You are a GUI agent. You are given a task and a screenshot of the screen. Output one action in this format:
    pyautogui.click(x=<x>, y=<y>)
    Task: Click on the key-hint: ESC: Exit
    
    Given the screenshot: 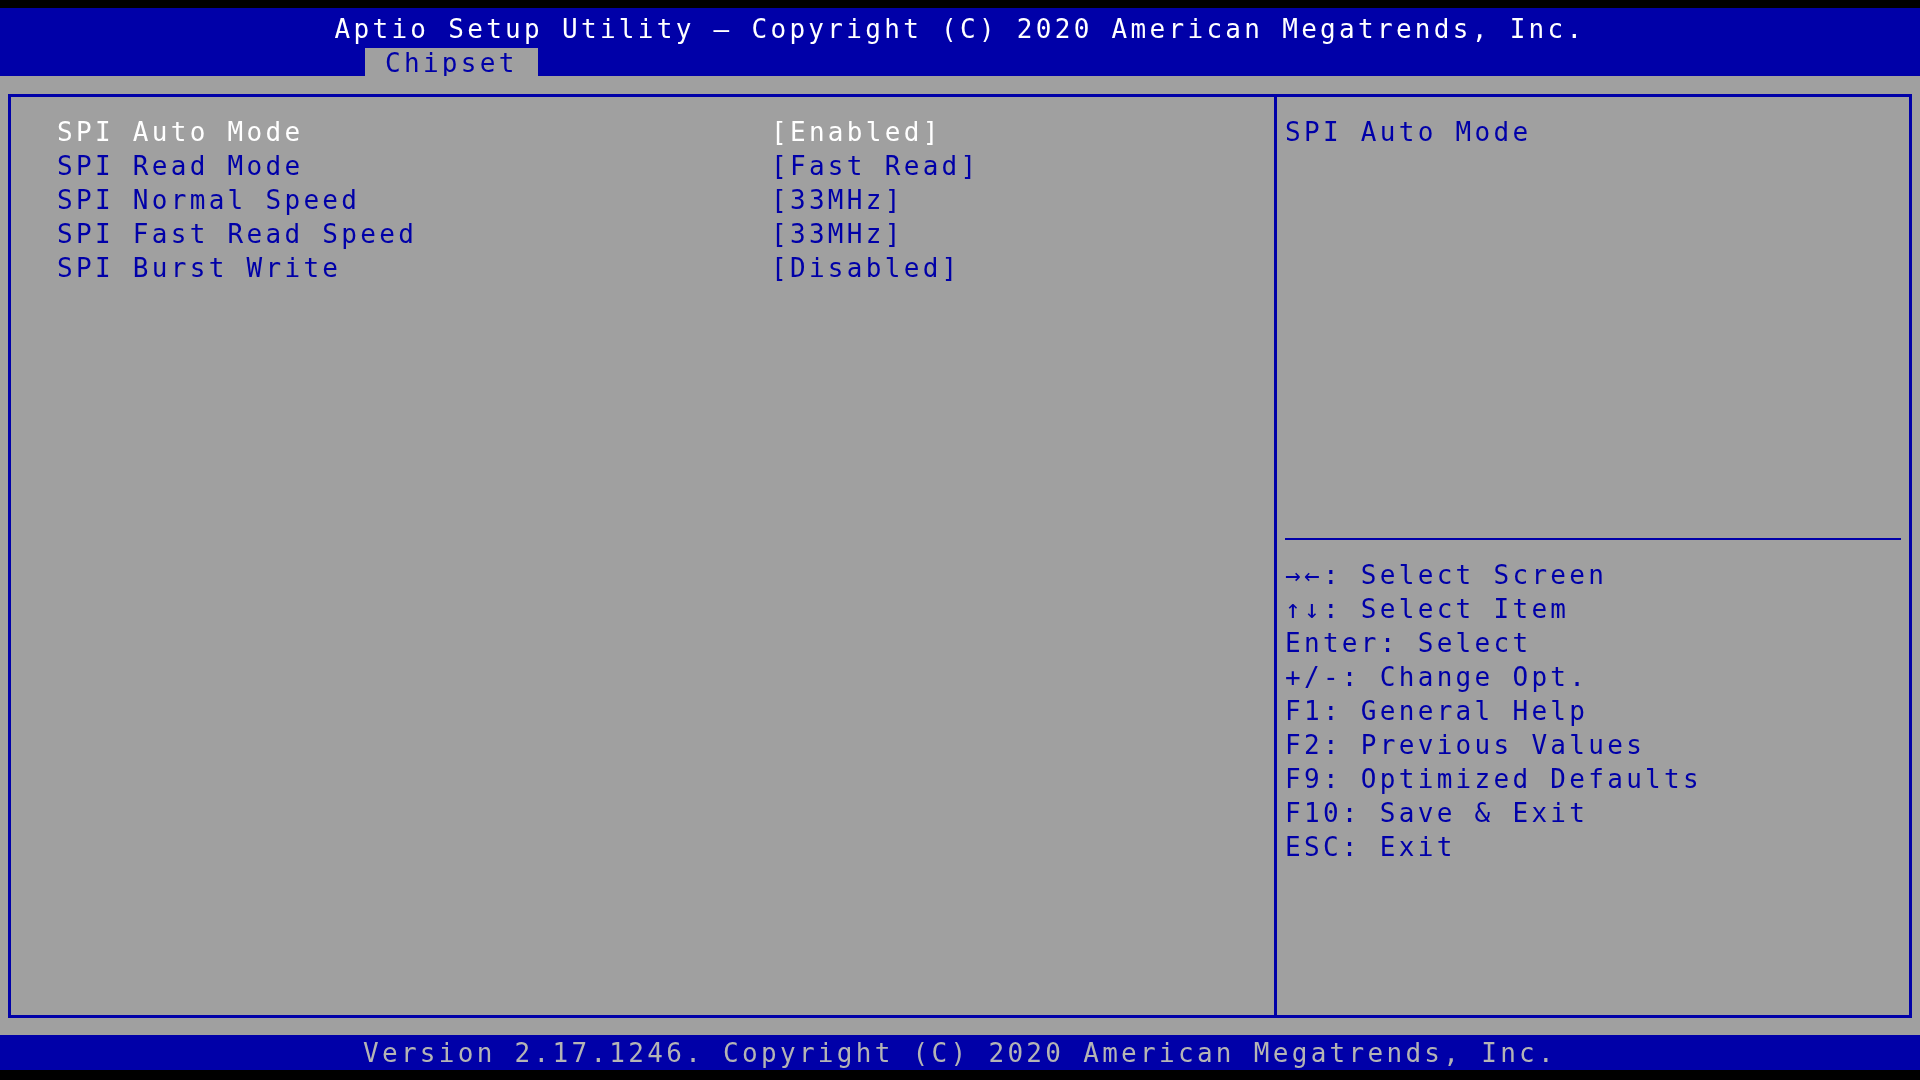 What is the action you would take?
    pyautogui.click(x=1371, y=847)
    